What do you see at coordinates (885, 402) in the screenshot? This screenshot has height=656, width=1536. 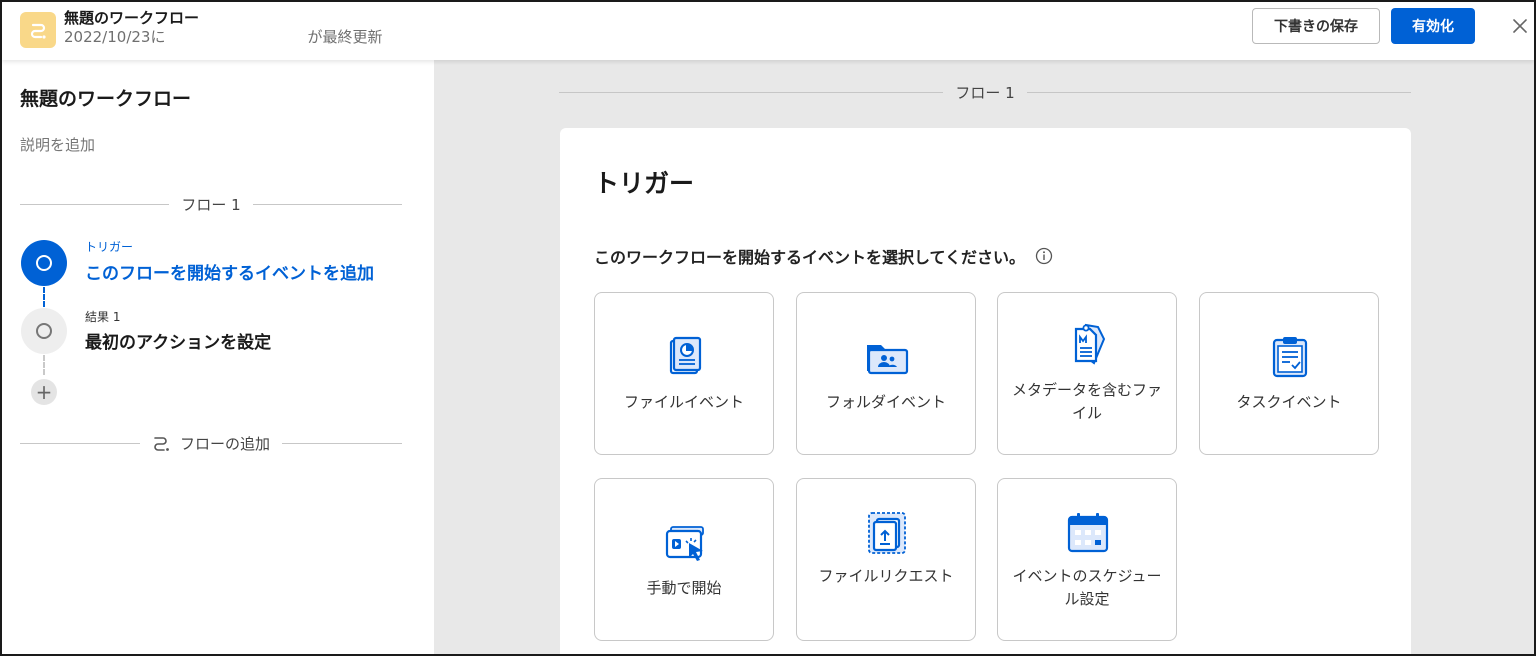 I see `tile-label: フォルダイベント` at bounding box center [885, 402].